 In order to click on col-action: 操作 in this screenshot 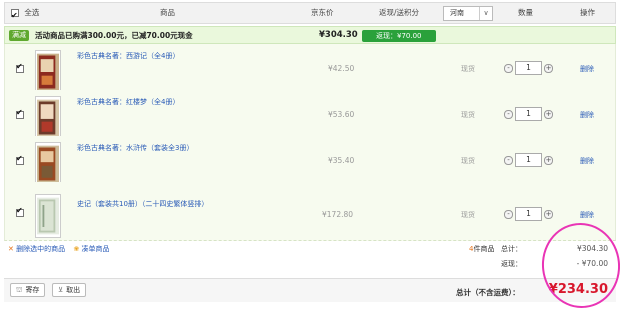, I will do `click(587, 12)`.